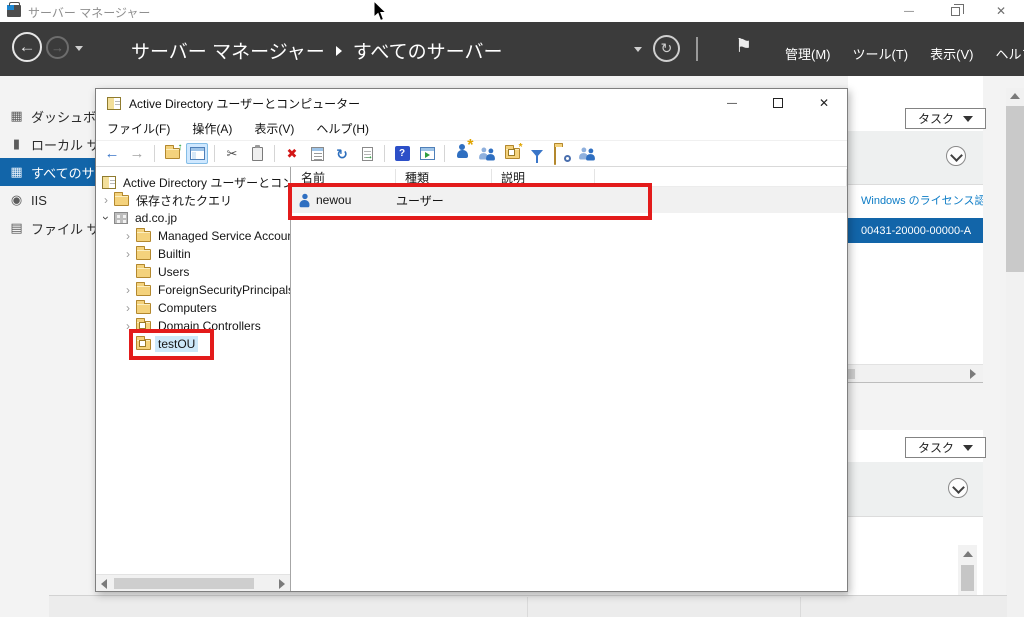  What do you see at coordinates (106, 218) in the screenshot?
I see `collapse-icon: ›` at bounding box center [106, 218].